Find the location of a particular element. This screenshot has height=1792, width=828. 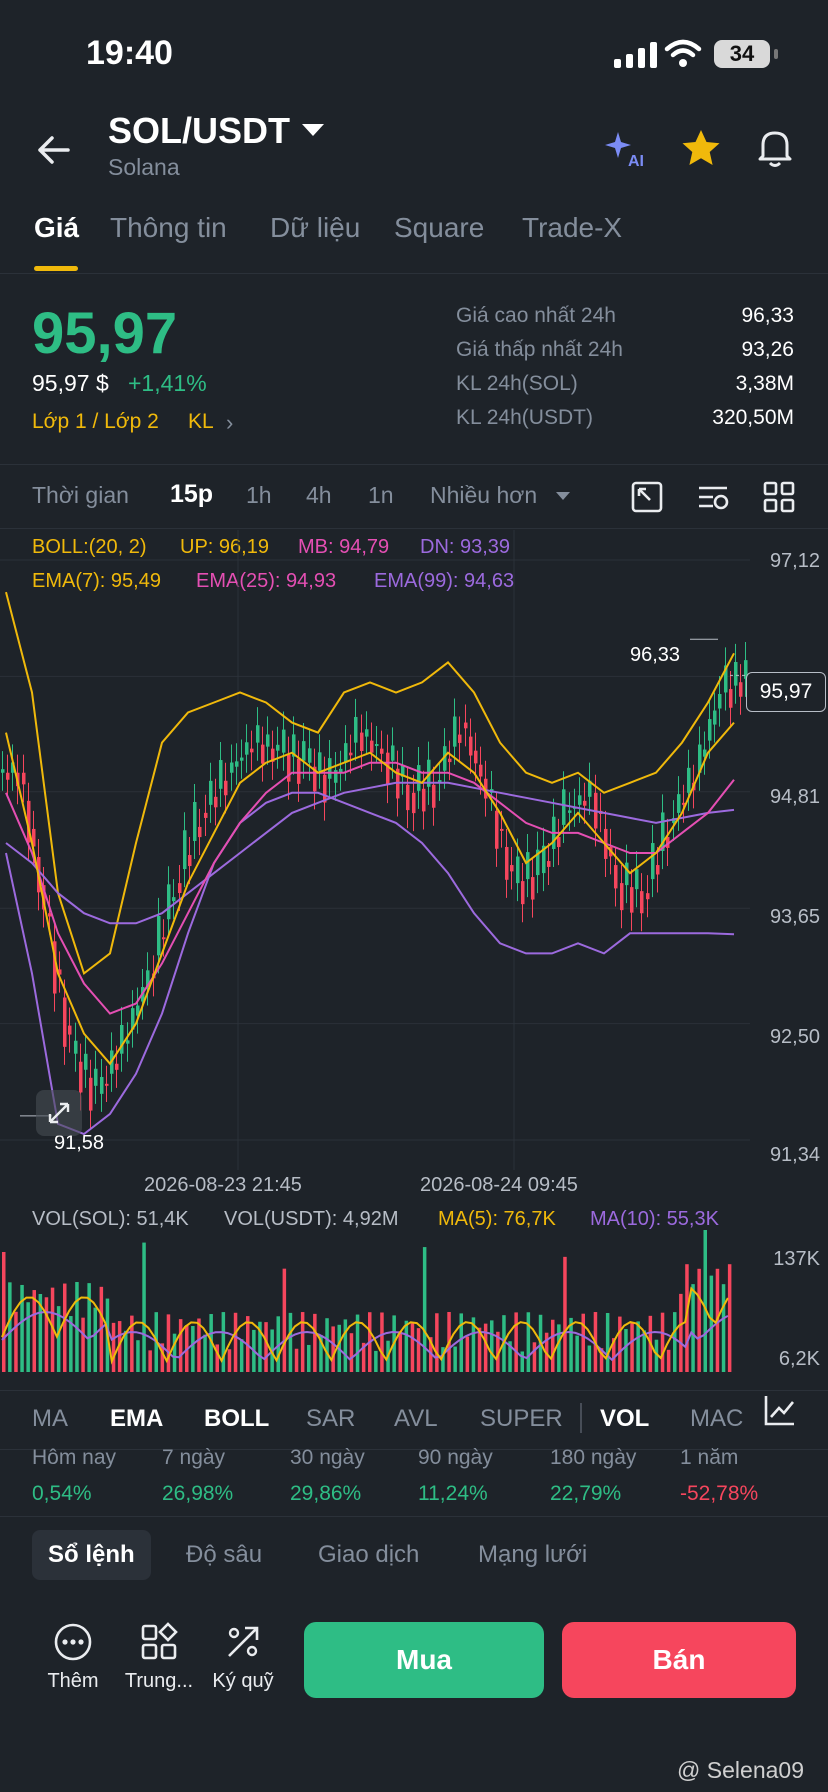

kl-link: KL is located at coordinates (201, 422).